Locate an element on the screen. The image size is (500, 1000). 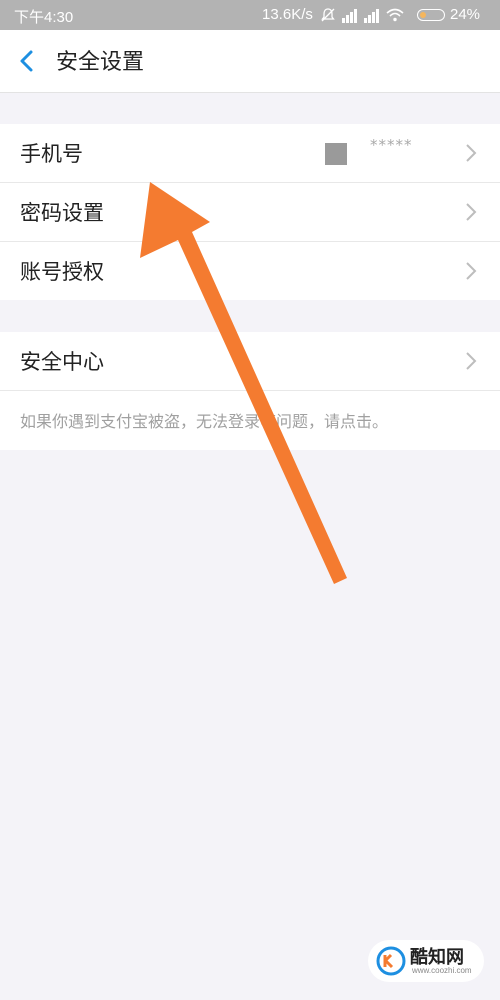
security-center-hint: 如果你遇到支付宝被盗，无法登录等问题，请点击。 is located at coordinates (204, 420).